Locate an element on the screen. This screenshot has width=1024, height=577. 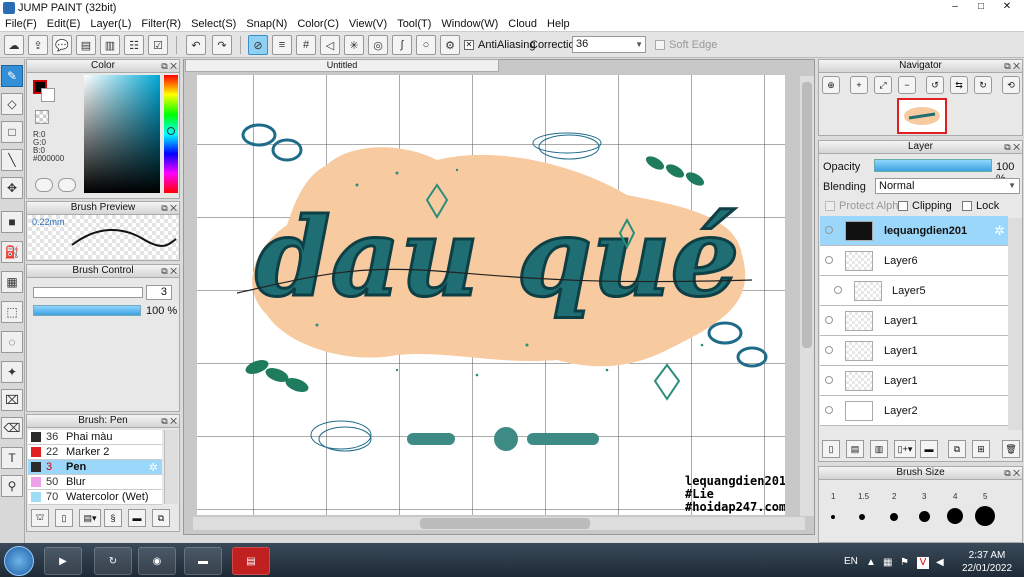
layer-row: Layer2 is located at coordinates (914, 411).